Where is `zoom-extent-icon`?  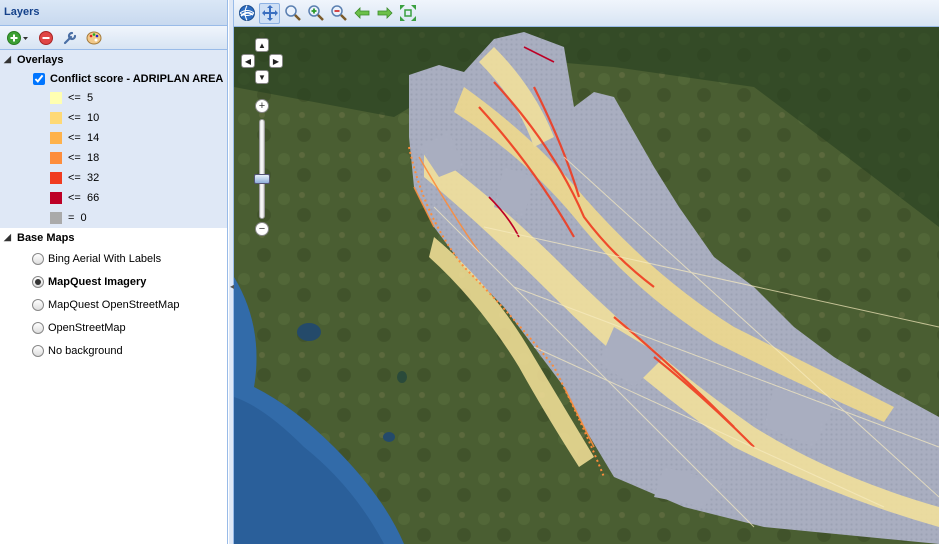
zoom-extent-icon is located at coordinates (407, 13).